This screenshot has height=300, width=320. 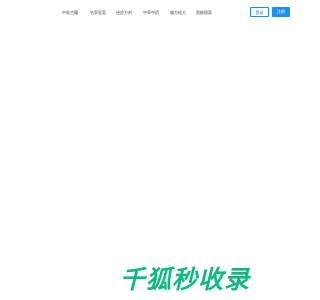 What do you see at coordinates (281, 12) in the screenshot?
I see `register-button: 注册` at bounding box center [281, 12].